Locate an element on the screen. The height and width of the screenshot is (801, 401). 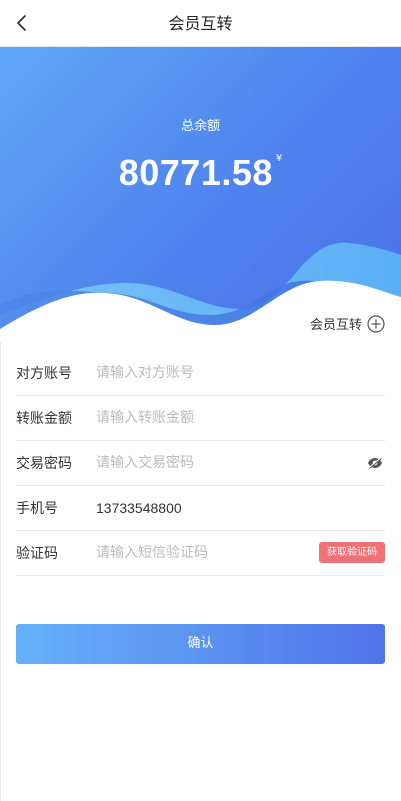
total-balance-amount: 80771.58 is located at coordinates (195, 172).